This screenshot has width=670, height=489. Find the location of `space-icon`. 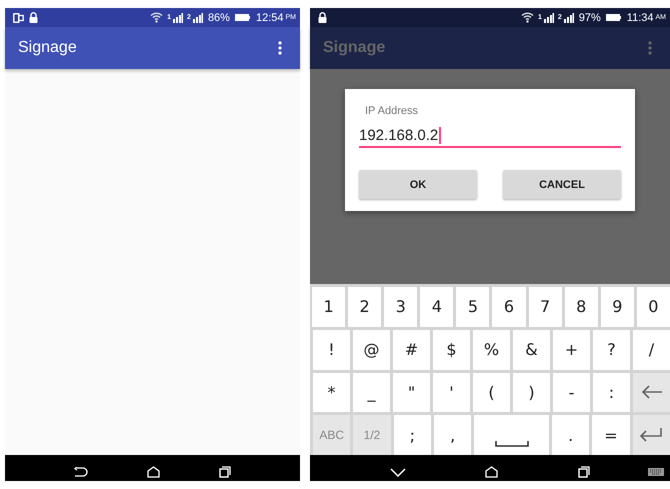

space-icon is located at coordinates (511, 444).